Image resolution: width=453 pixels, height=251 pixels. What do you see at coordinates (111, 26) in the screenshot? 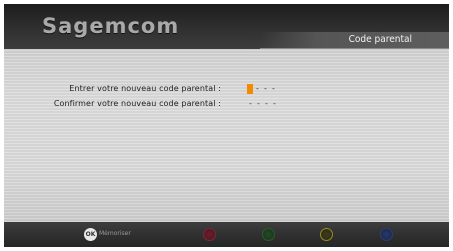
I see `sagemcom-logo: Sagemcom` at bounding box center [111, 26].